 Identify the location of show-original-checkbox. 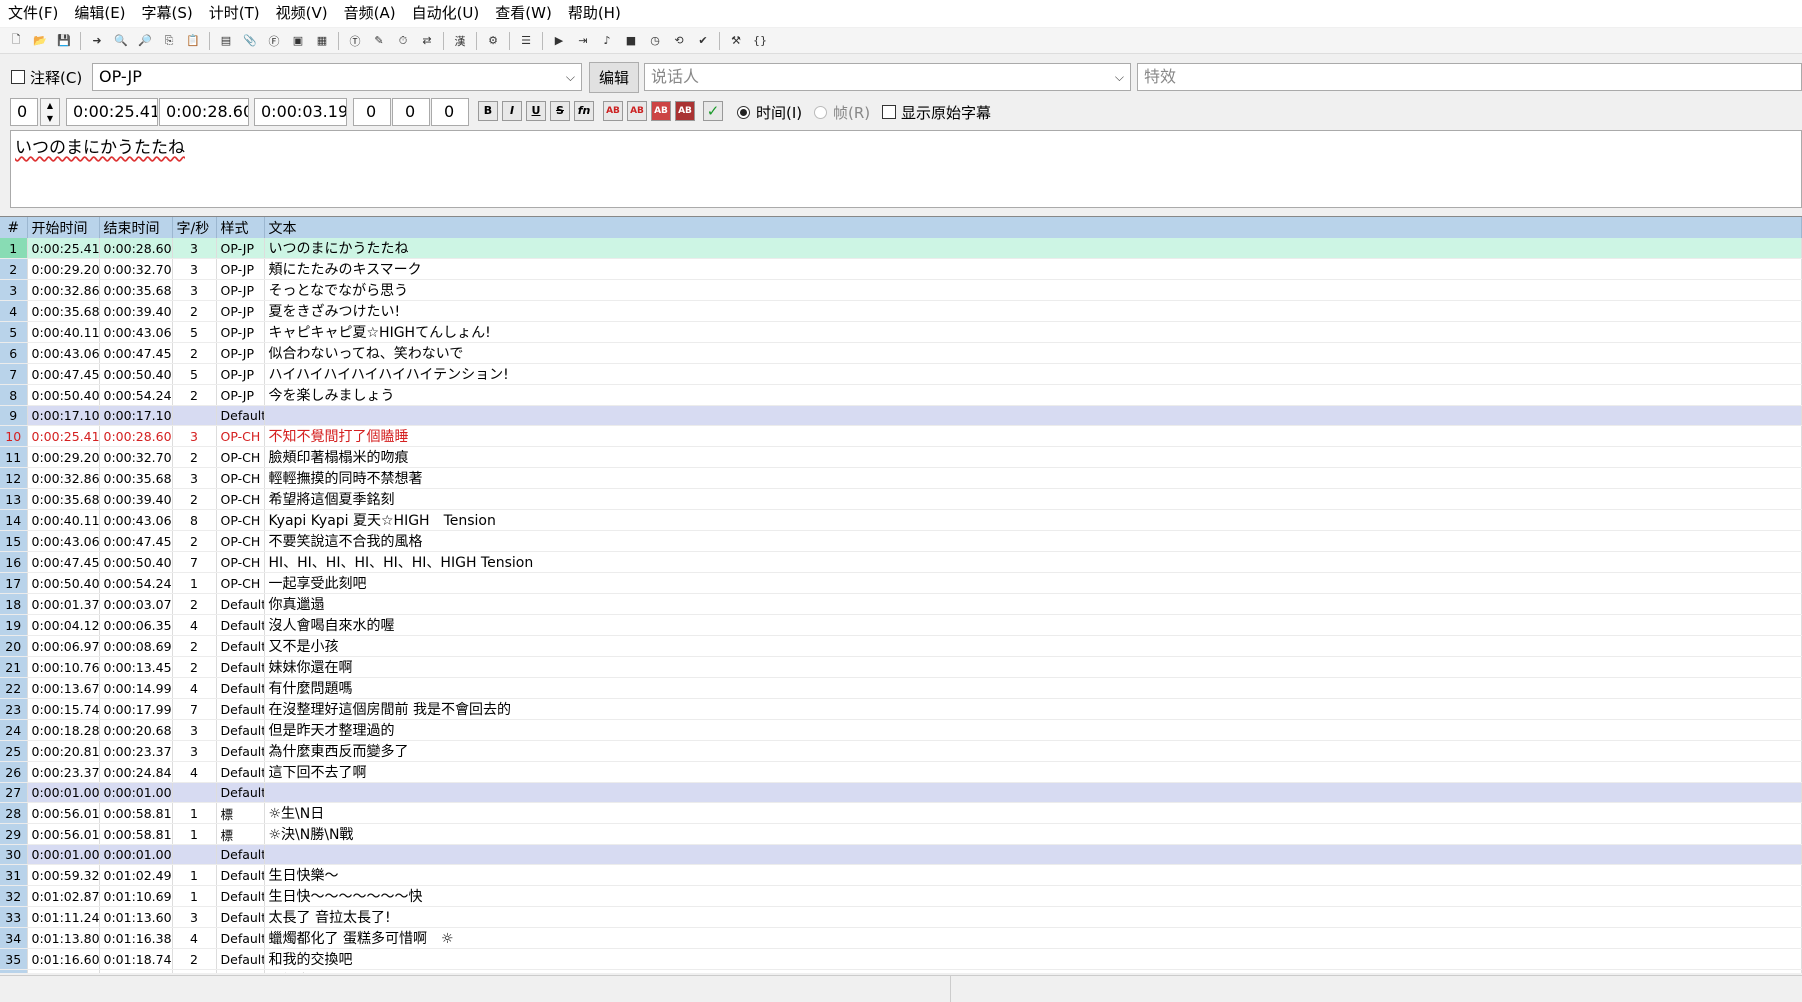
(889, 112).